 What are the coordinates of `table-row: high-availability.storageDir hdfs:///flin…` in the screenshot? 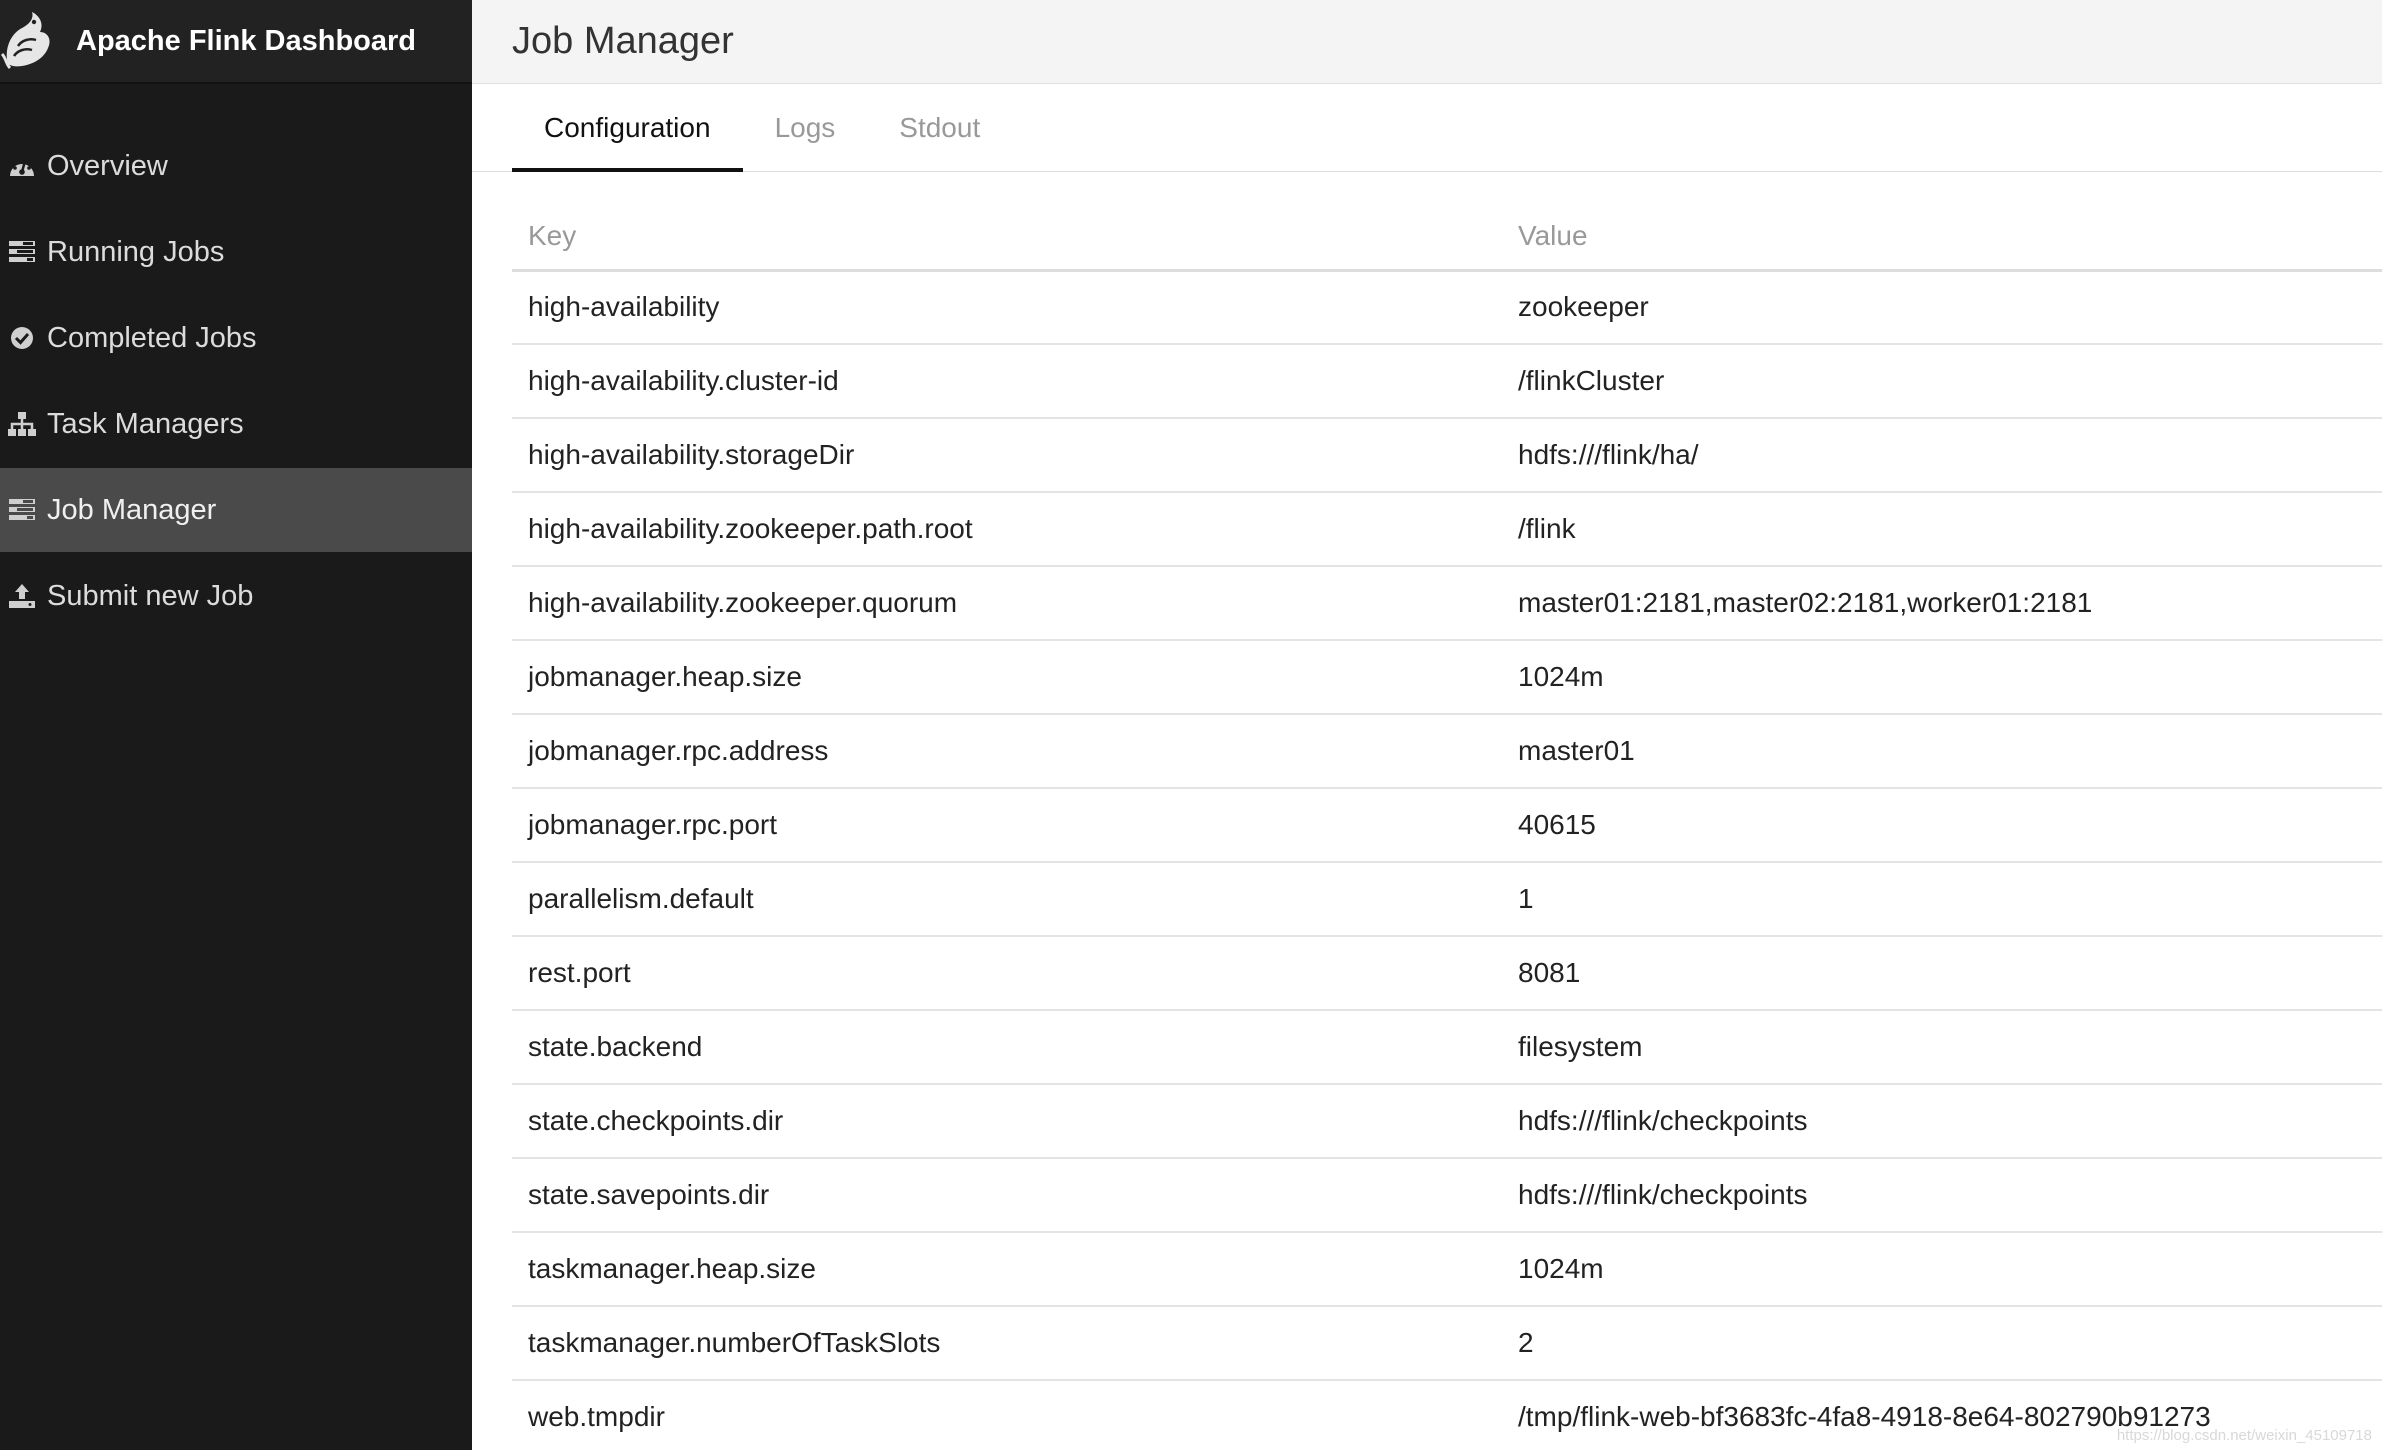 It's located at (1447, 455).